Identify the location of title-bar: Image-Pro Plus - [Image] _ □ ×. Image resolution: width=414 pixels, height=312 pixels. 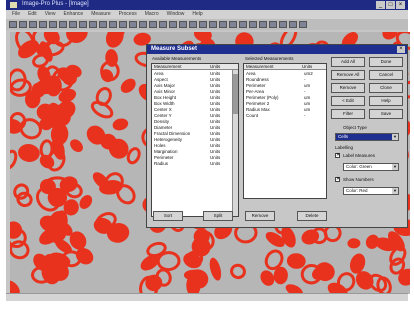
(207, 5).